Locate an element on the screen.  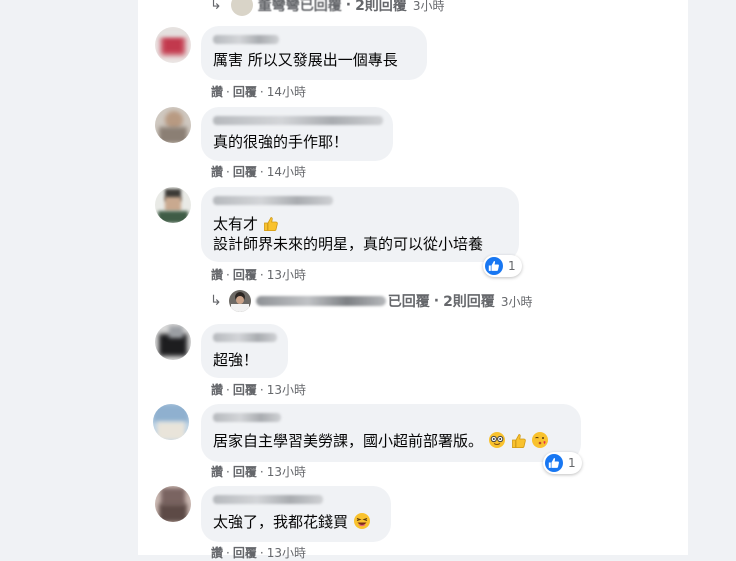
nerd-face-emoji is located at coordinates (497, 442).